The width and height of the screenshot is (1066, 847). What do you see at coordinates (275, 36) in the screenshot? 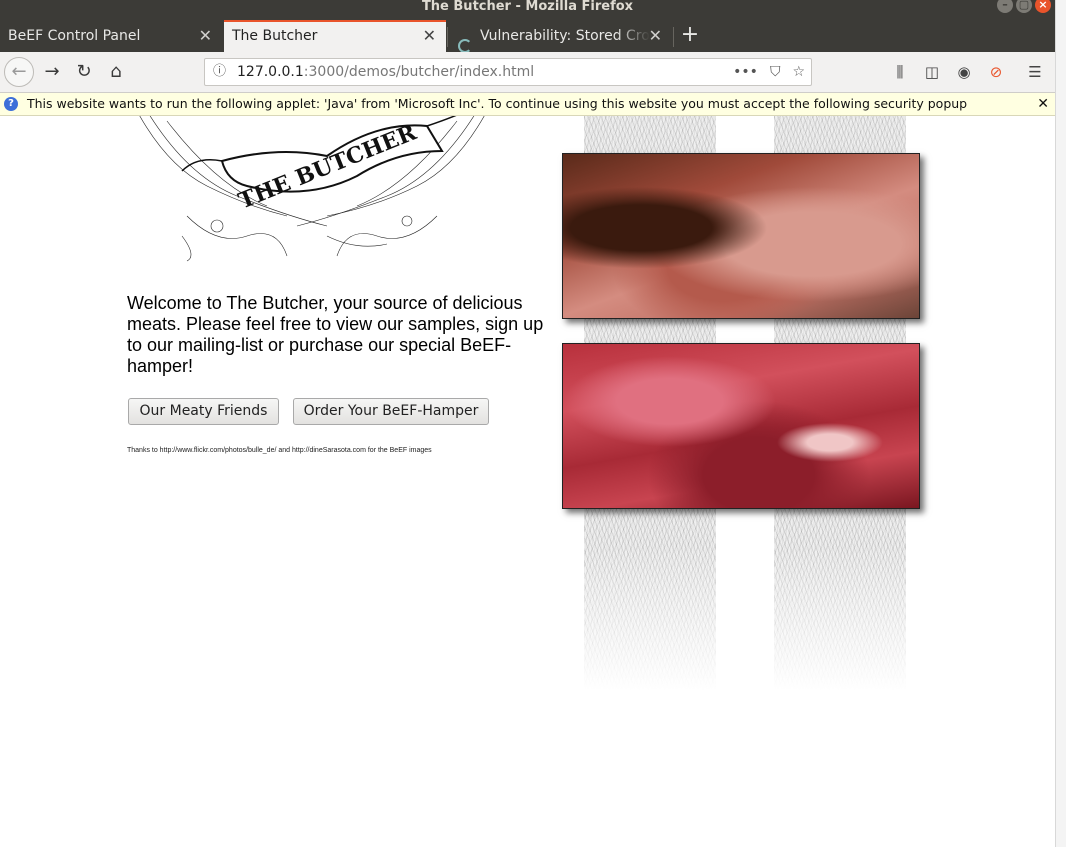
I see `tab-label: The Butcher` at bounding box center [275, 36].